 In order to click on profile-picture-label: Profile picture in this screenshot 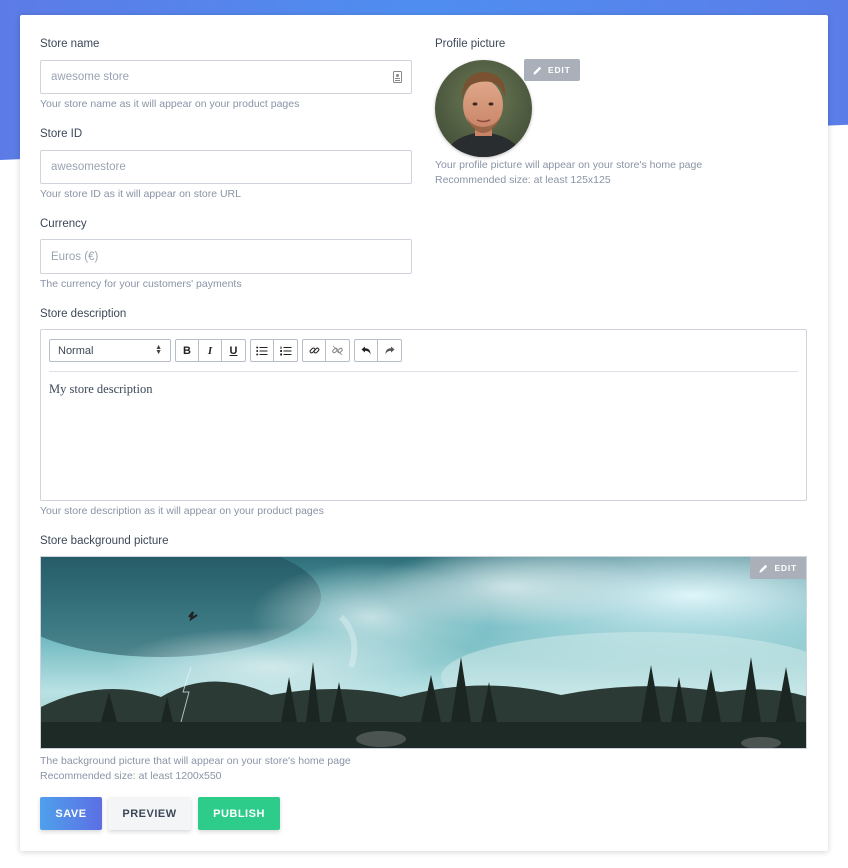, I will do `click(470, 44)`.